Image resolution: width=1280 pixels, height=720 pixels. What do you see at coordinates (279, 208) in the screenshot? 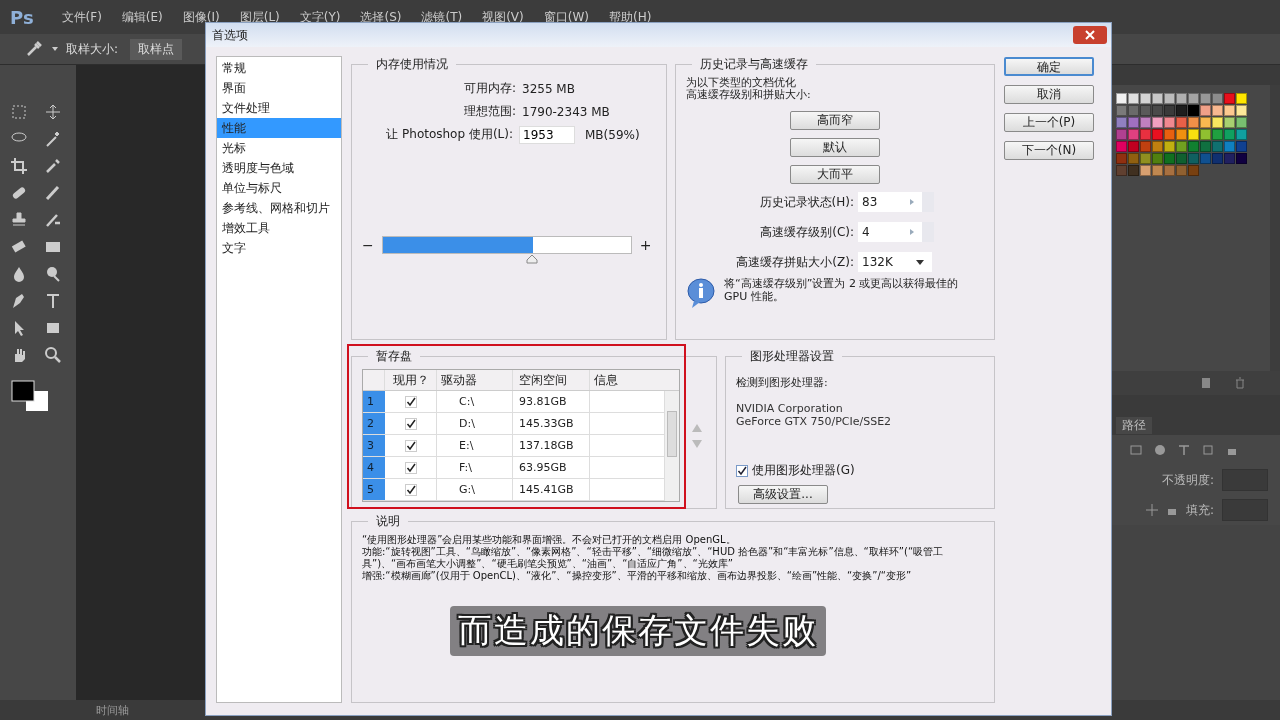
I see `category-item: 参考线、网格和切片` at bounding box center [279, 208].